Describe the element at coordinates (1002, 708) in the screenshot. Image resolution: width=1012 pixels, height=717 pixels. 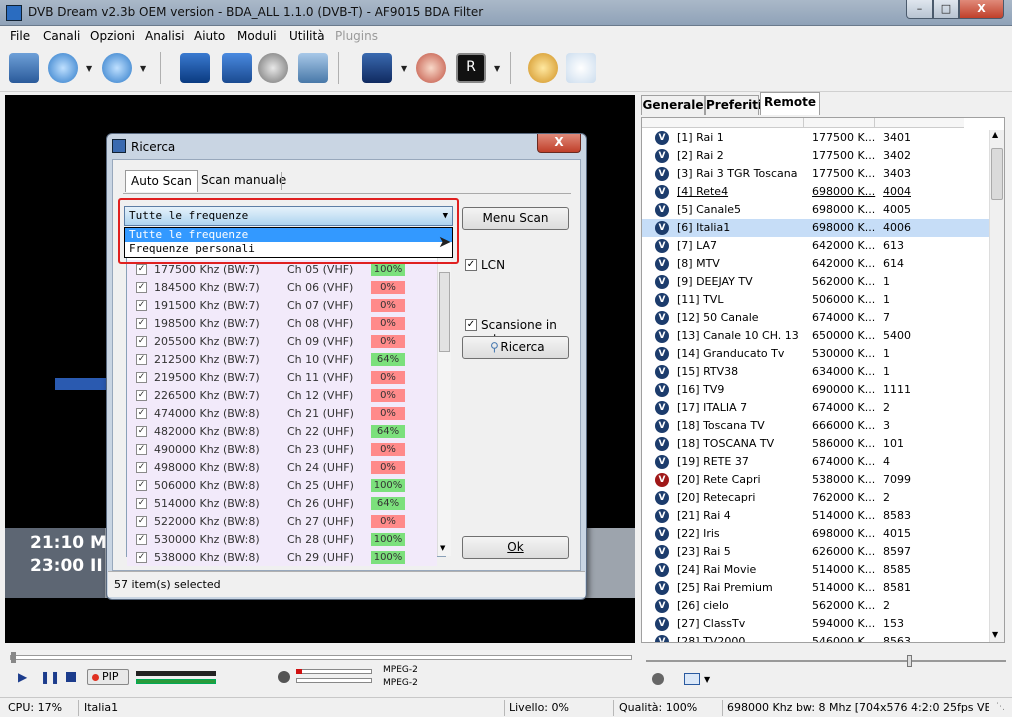
I see `resize-grip-icon: ⋱` at that location.